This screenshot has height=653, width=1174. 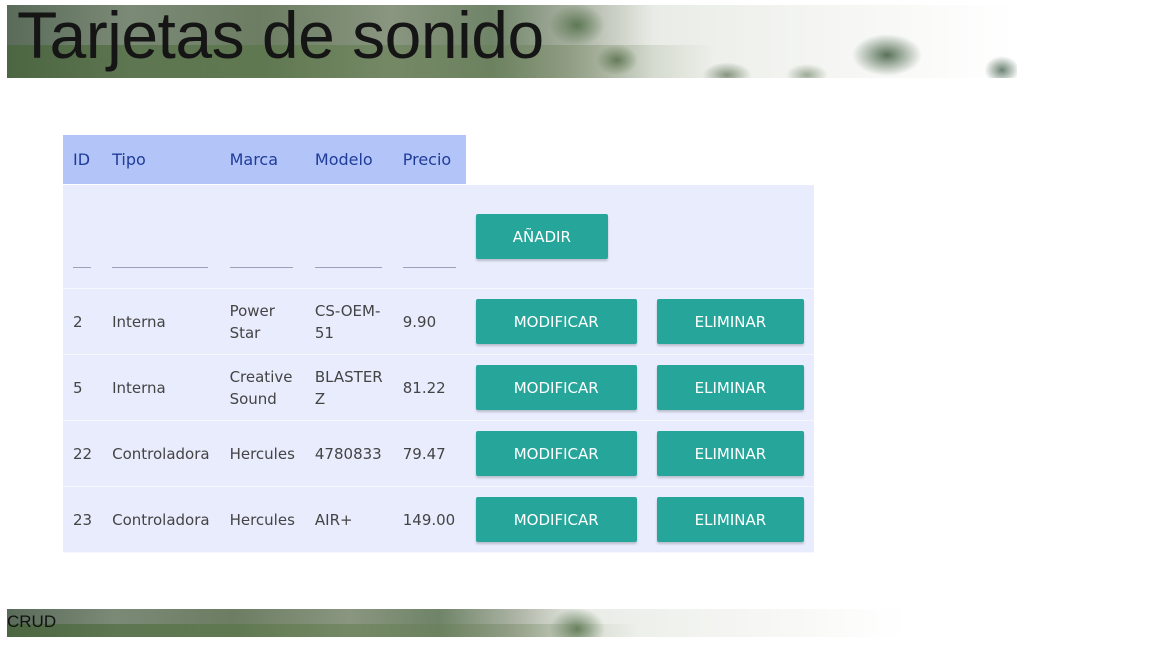 What do you see at coordinates (348, 160) in the screenshot?
I see `column-header-modelo: Modelo` at bounding box center [348, 160].